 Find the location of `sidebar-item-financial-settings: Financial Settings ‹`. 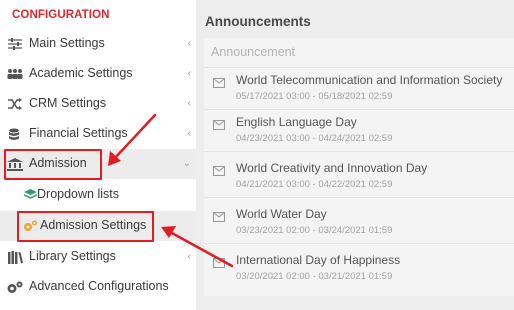

sidebar-item-financial-settings: Financial Settings ‹ is located at coordinates (98, 134).